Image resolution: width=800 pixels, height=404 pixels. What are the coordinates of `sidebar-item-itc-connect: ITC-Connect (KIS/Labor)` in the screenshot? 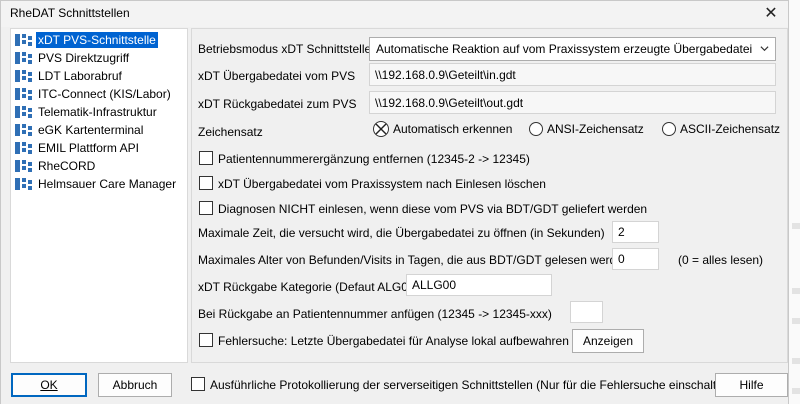 It's located at (100, 94).